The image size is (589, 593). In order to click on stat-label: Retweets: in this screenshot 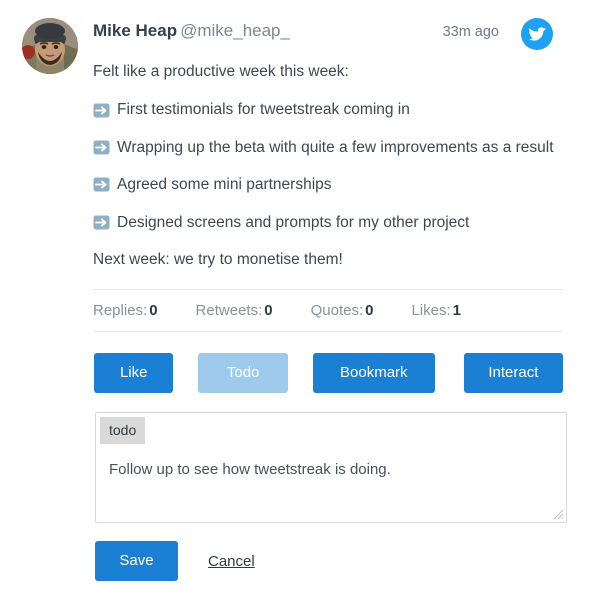, I will do `click(229, 311)`.